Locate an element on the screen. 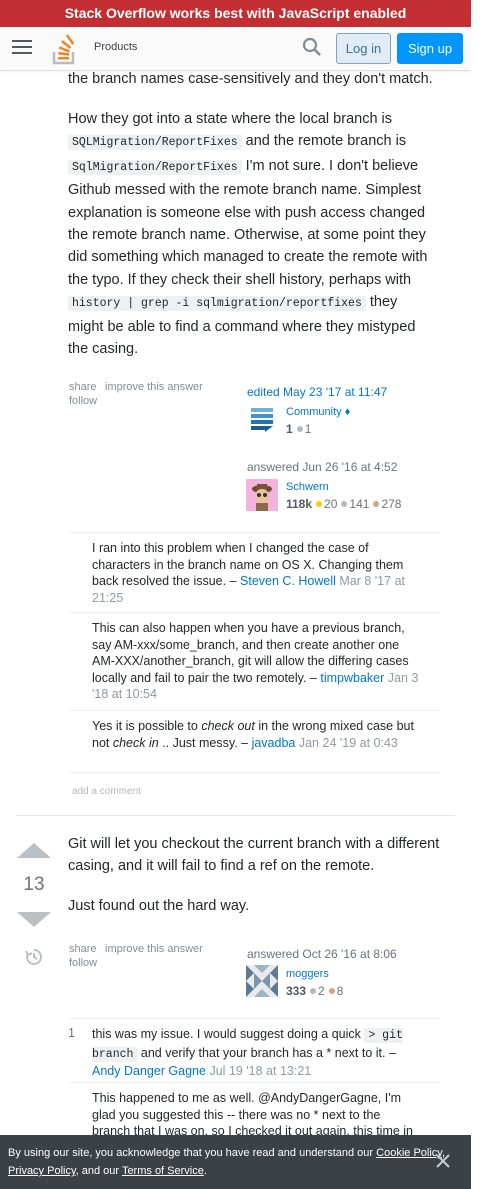 The image size is (488, 1189). answer-divider is located at coordinates (235, 815).